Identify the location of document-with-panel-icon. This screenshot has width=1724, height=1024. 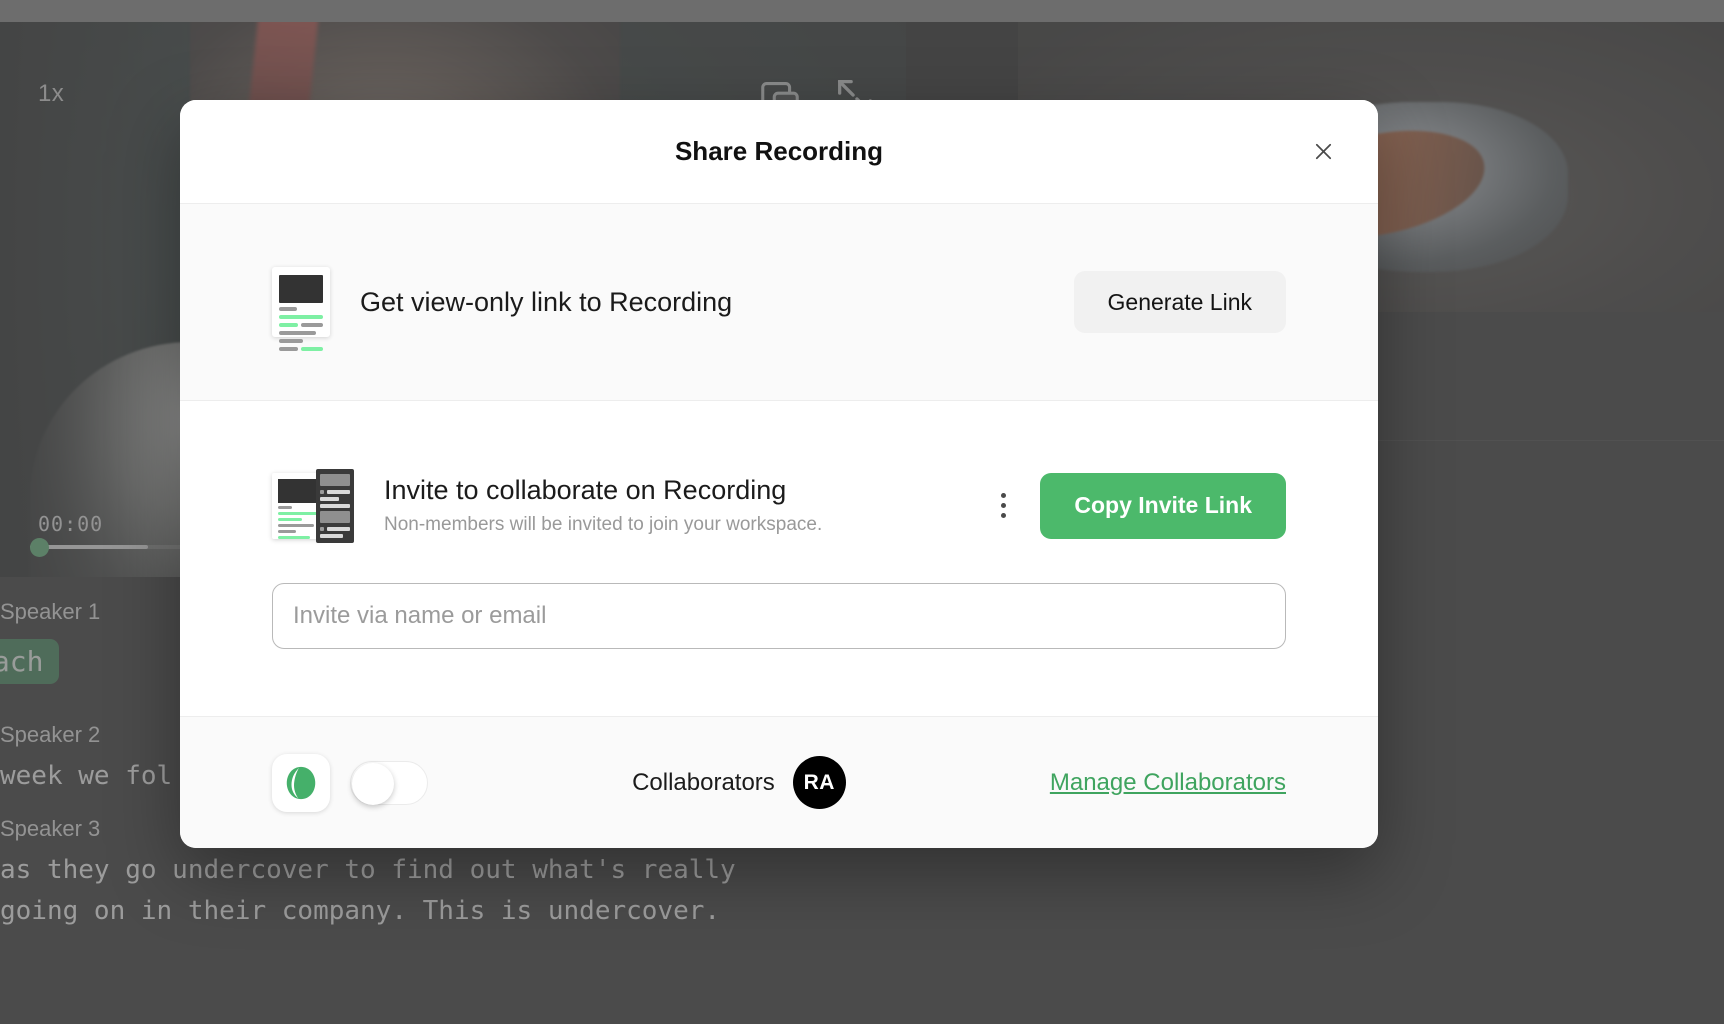
(313, 505).